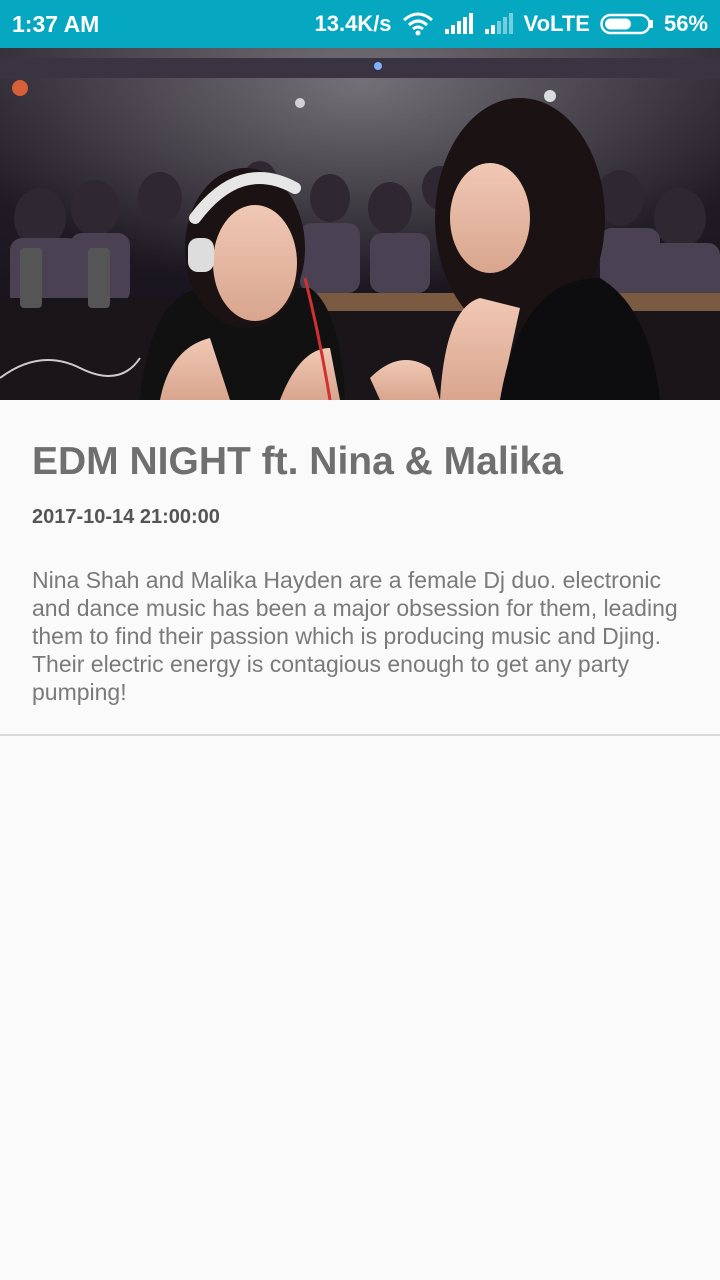 The image size is (720, 1280). I want to click on signal-icon, so click(459, 24).